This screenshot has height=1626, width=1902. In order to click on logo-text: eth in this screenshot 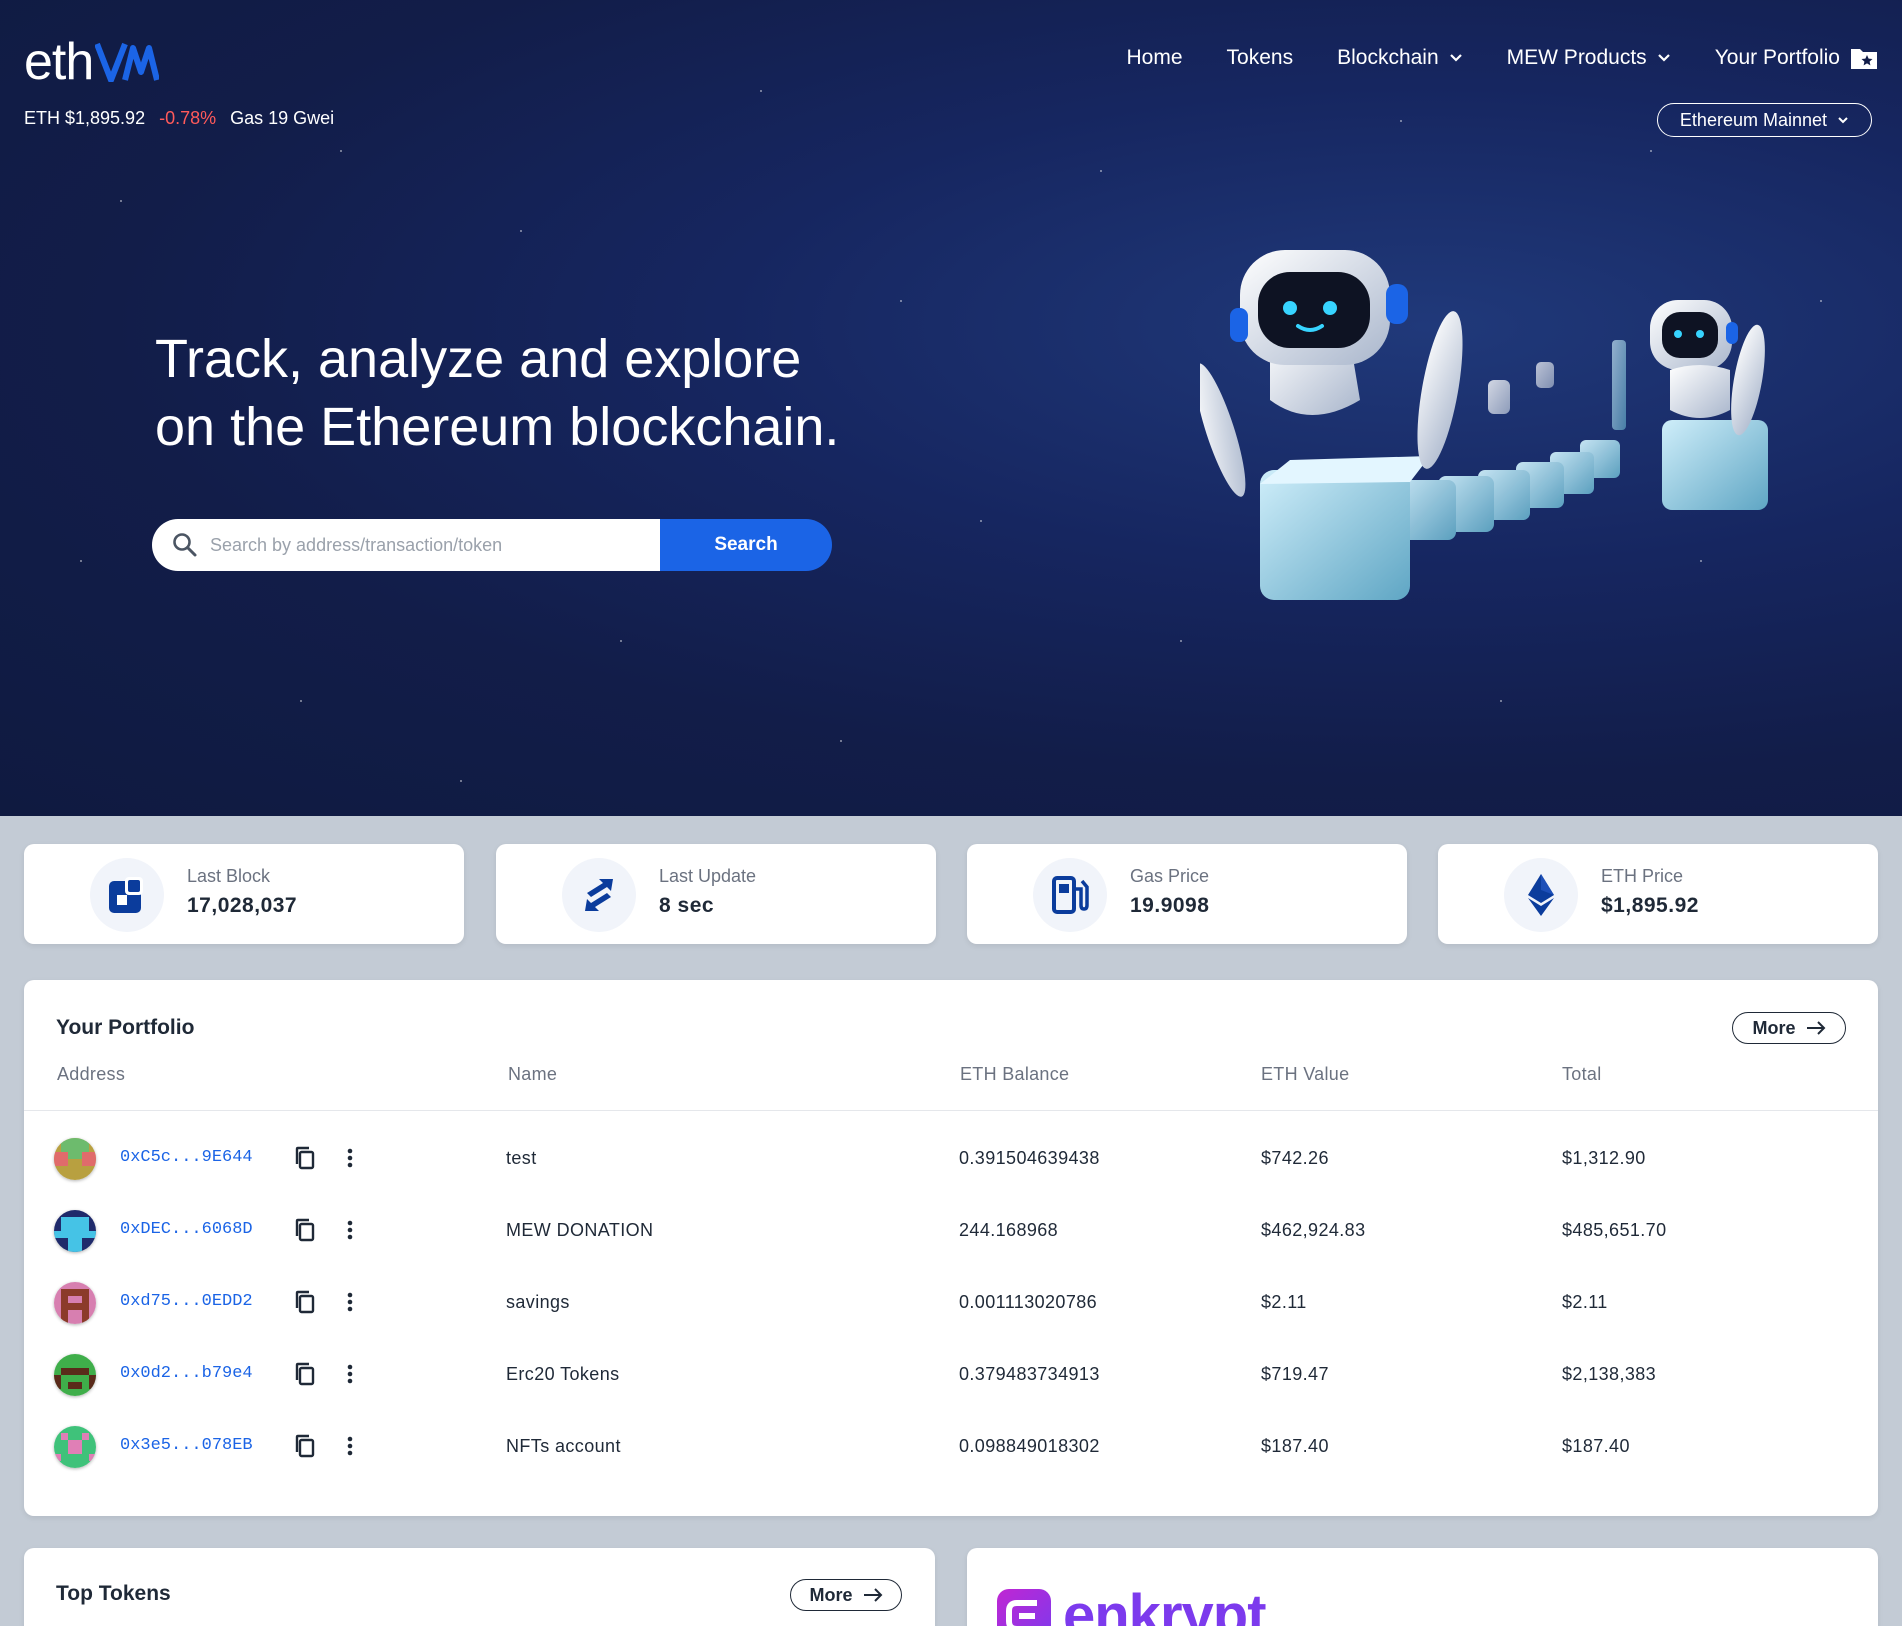, I will do `click(59, 62)`.